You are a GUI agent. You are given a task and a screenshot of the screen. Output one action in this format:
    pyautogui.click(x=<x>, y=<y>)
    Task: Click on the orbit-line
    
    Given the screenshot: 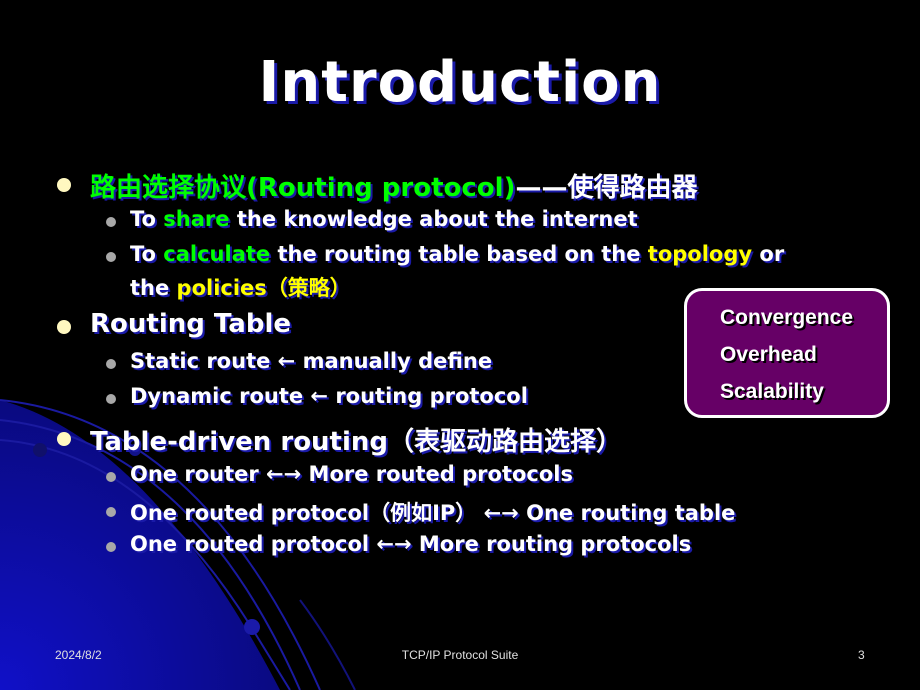 What is the action you would take?
    pyautogui.click(x=327, y=644)
    